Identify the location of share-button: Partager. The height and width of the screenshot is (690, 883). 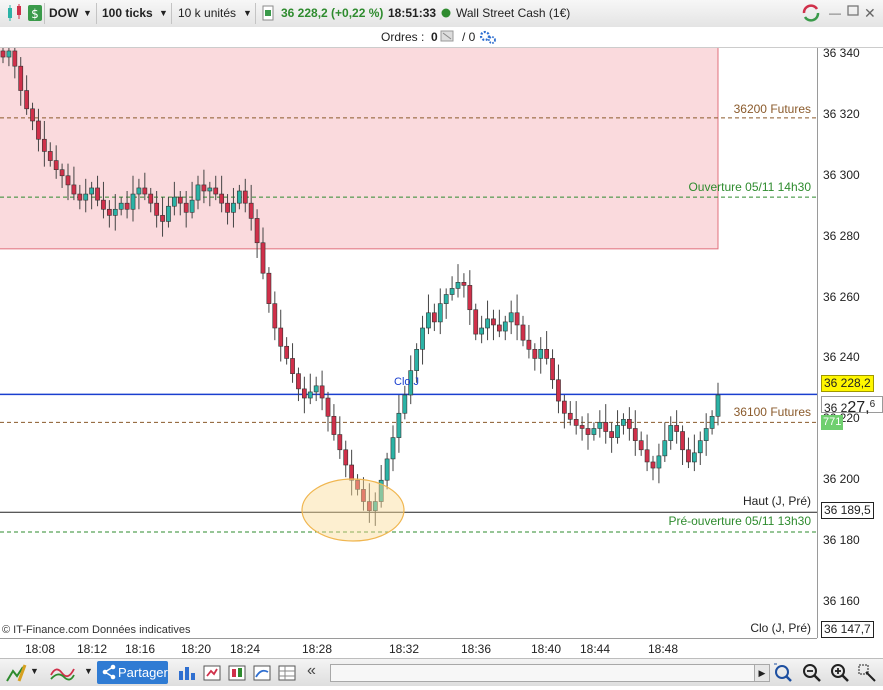
(132, 672).